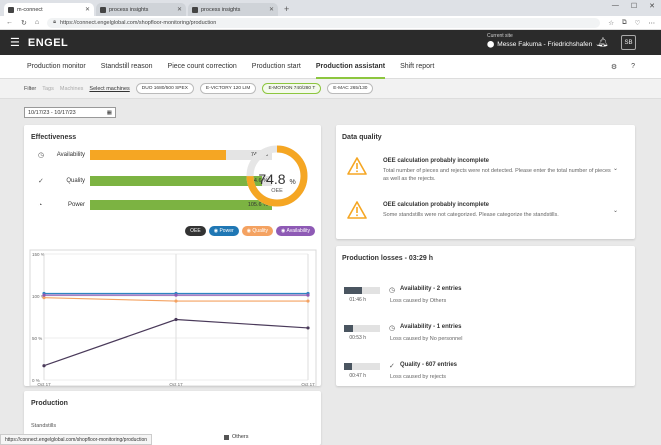 This screenshot has width=661, height=445. I want to click on oee-value: 74.8 %, so click(277, 179).